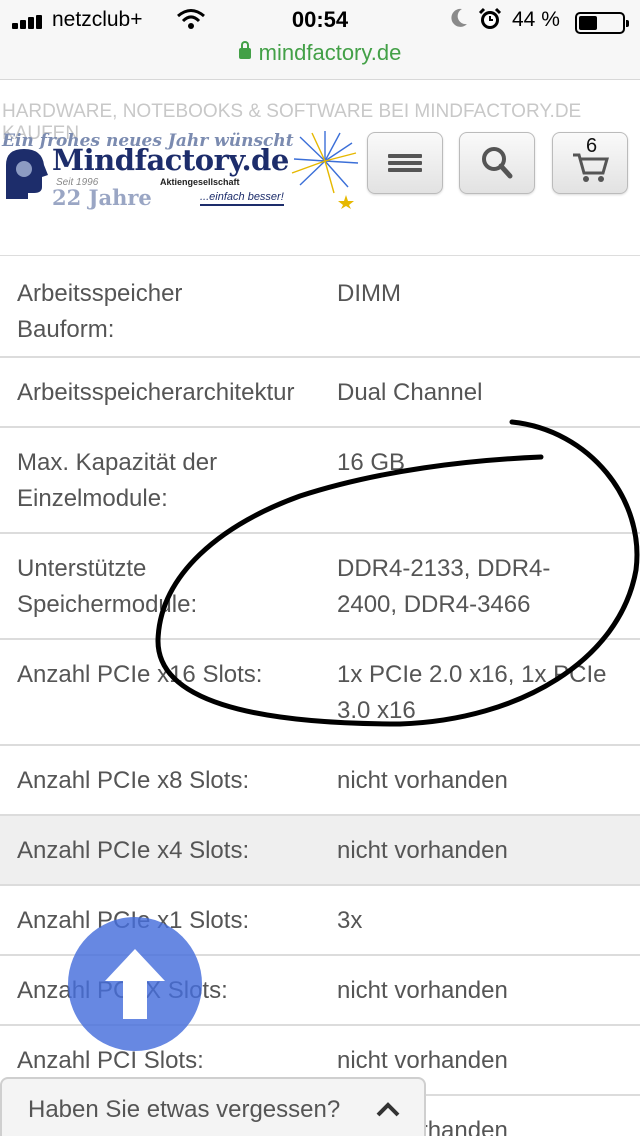 Image resolution: width=640 pixels, height=1136 pixels. What do you see at coordinates (490, 18) in the screenshot?
I see `alarm-clock-icon` at bounding box center [490, 18].